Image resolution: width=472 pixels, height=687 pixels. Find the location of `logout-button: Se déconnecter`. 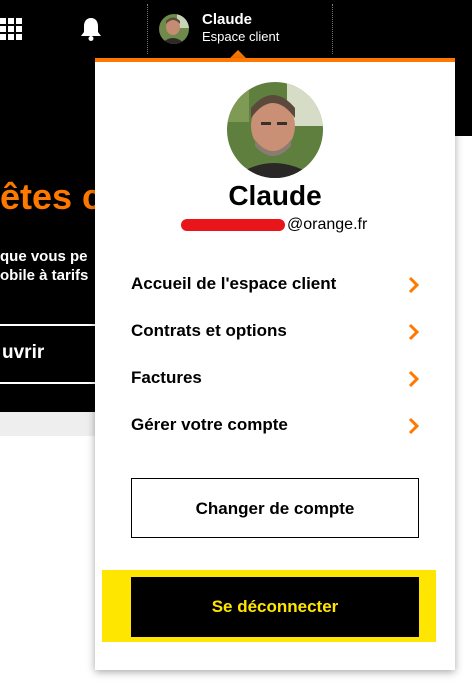

logout-button: Se déconnecter is located at coordinates (275, 607).